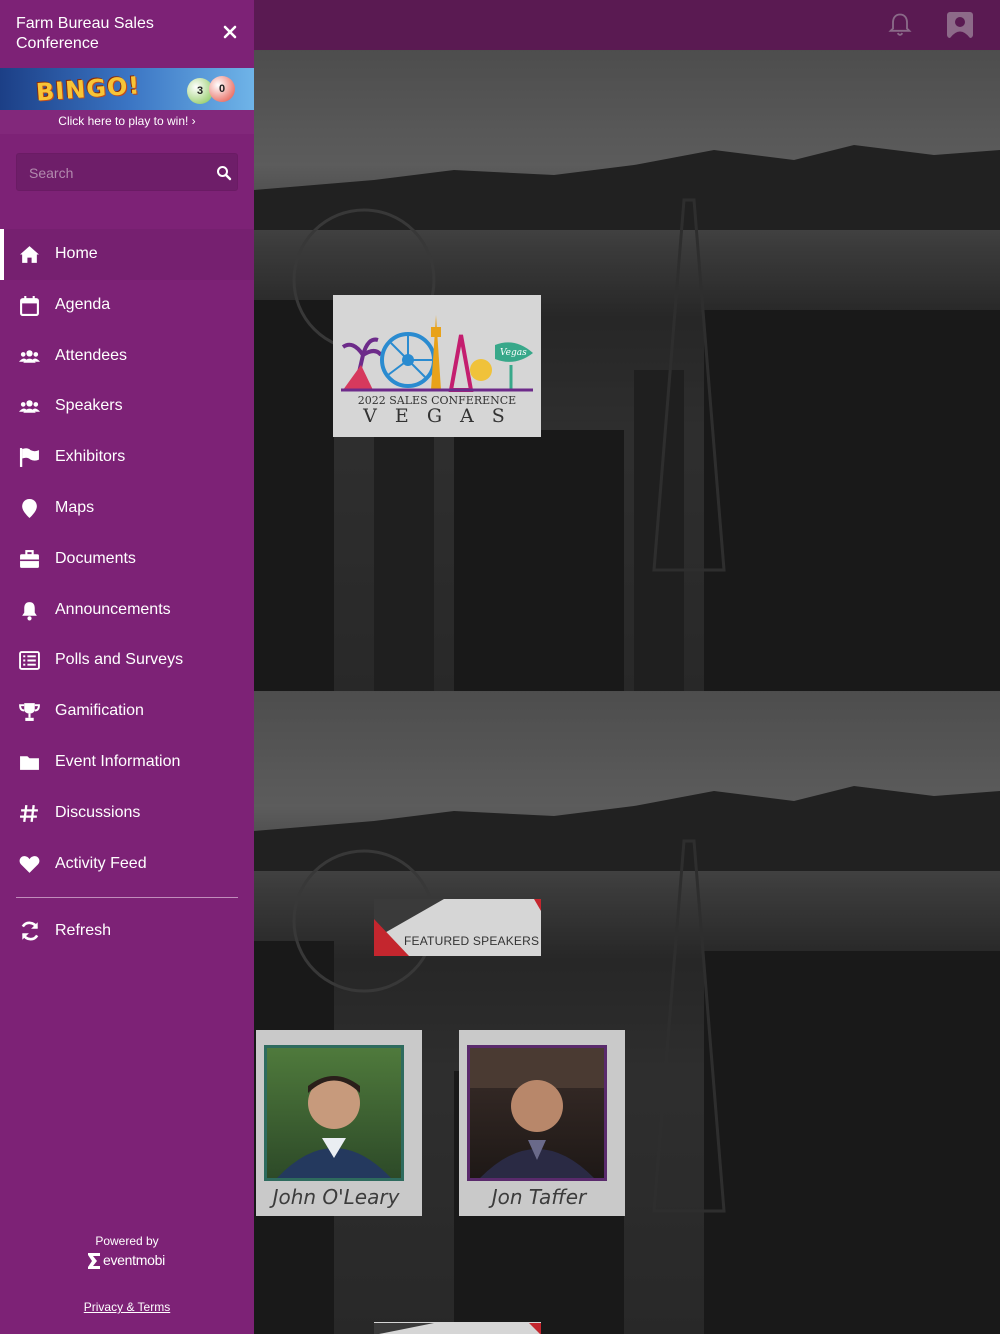 The image size is (1000, 1334). Describe the element at coordinates (127, 172) in the screenshot. I see `search-input: Search` at that location.